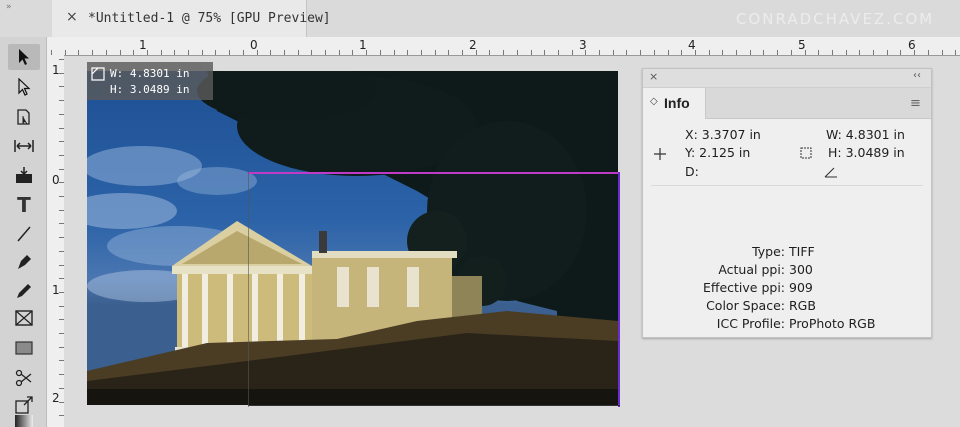 The image size is (960, 427). What do you see at coordinates (72, 17) in the screenshot?
I see `close-tab-icon: ×` at bounding box center [72, 17].